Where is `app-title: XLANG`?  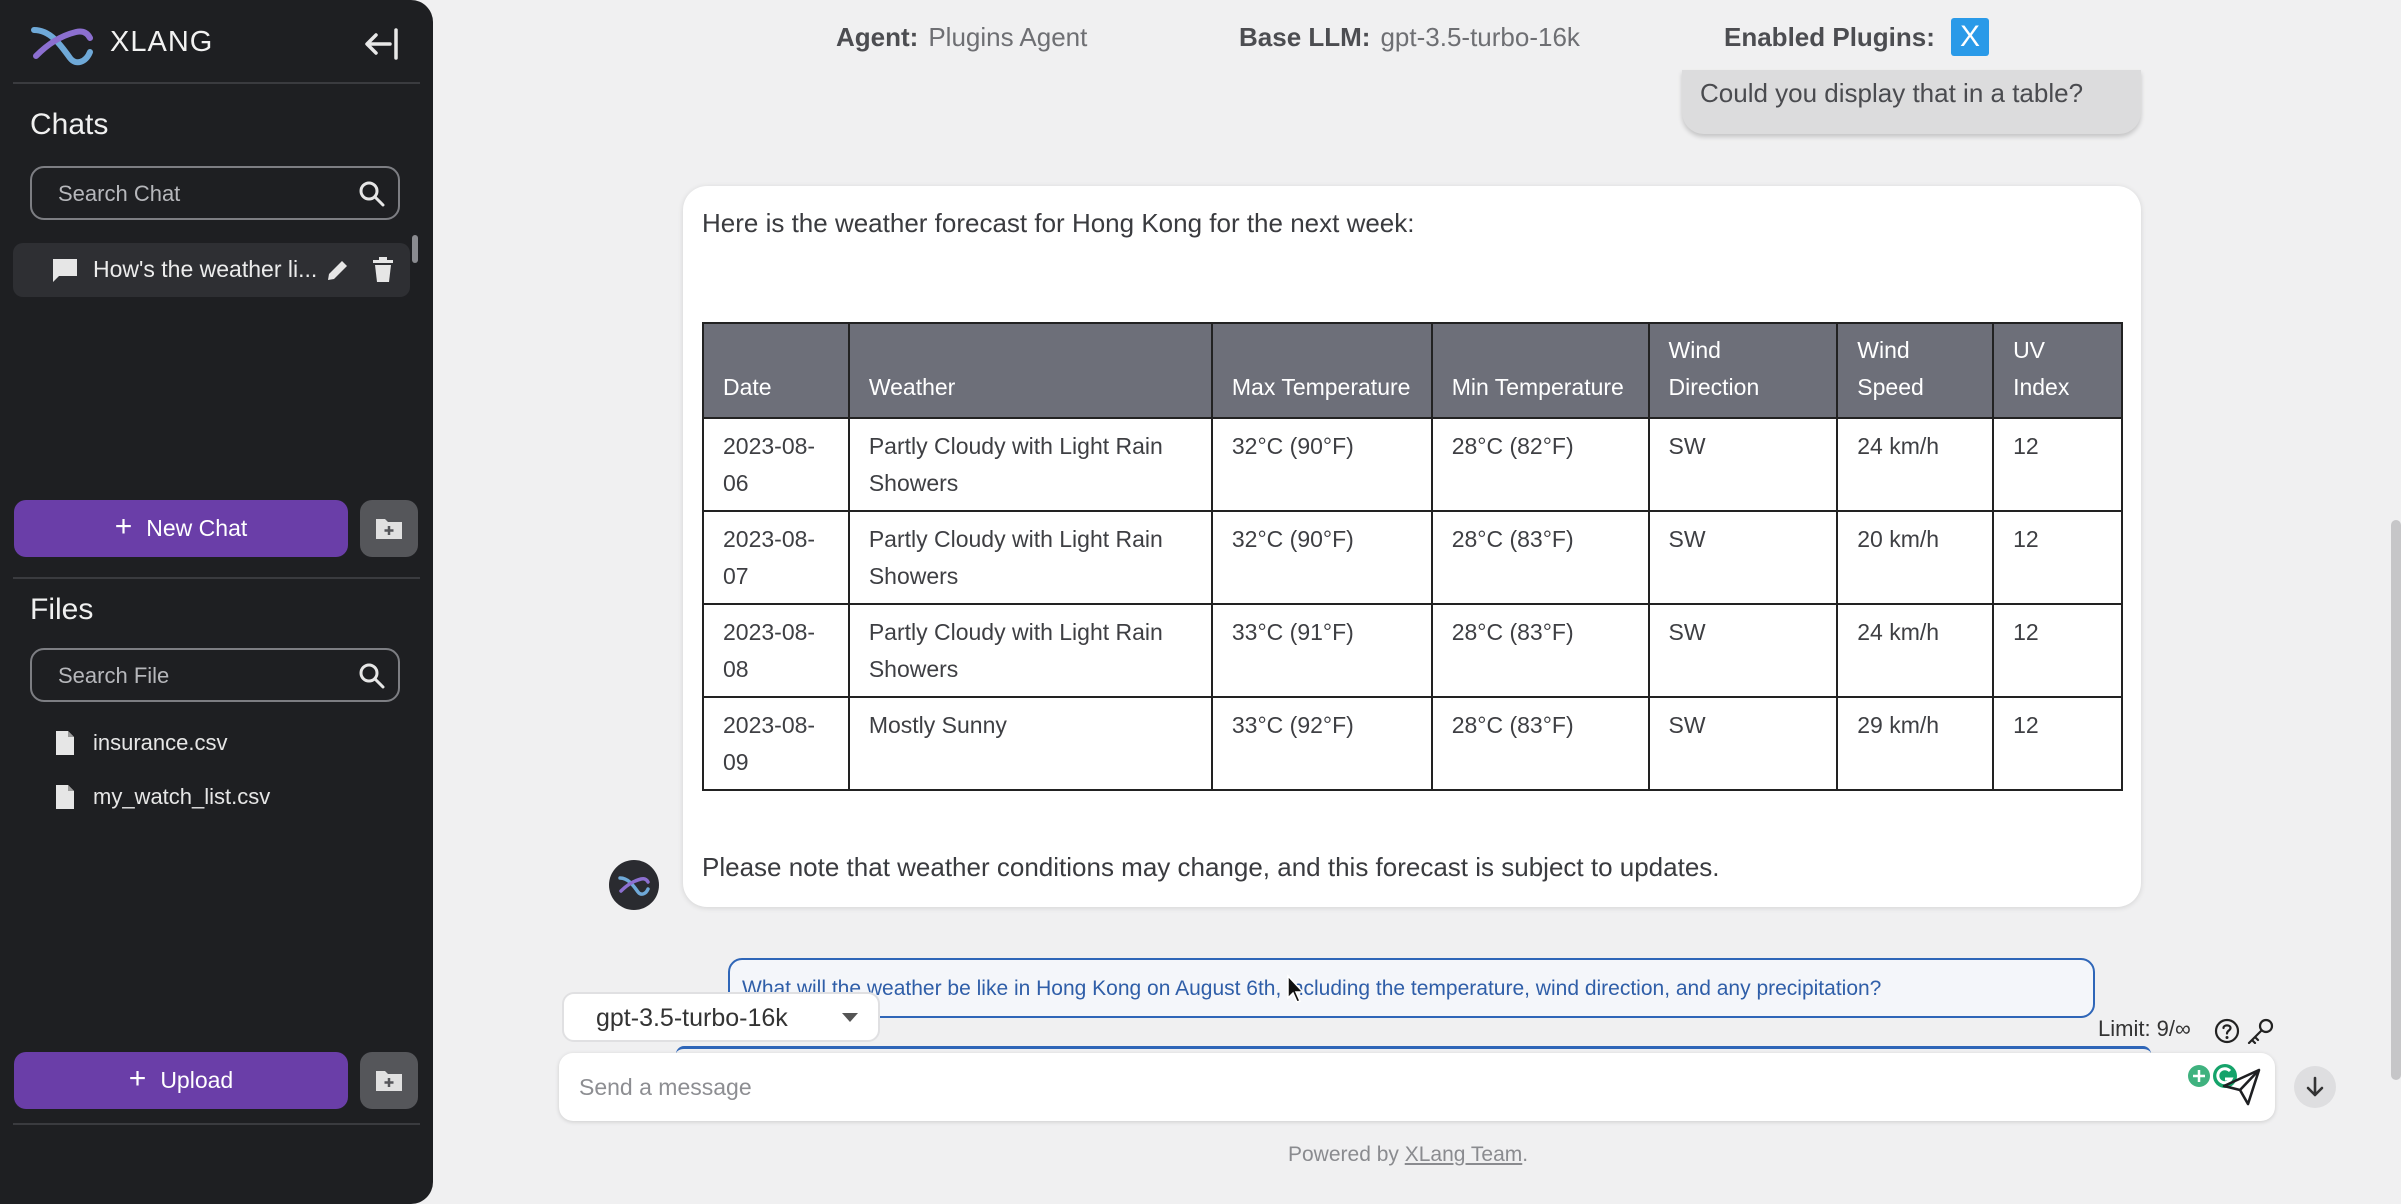
app-title: XLANG is located at coordinates (162, 42).